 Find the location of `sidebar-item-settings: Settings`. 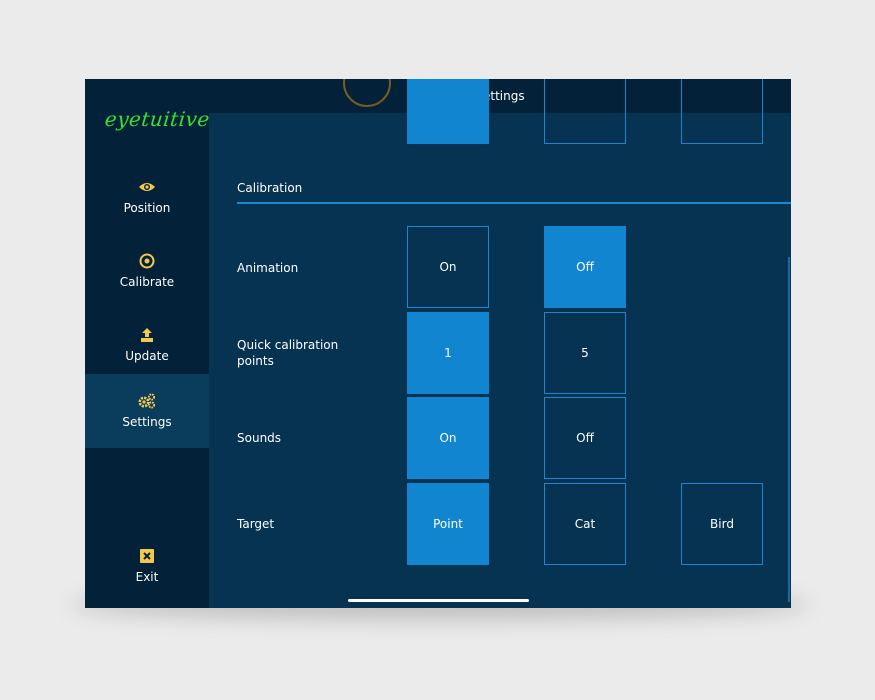

sidebar-item-settings: Settings is located at coordinates (147, 411).